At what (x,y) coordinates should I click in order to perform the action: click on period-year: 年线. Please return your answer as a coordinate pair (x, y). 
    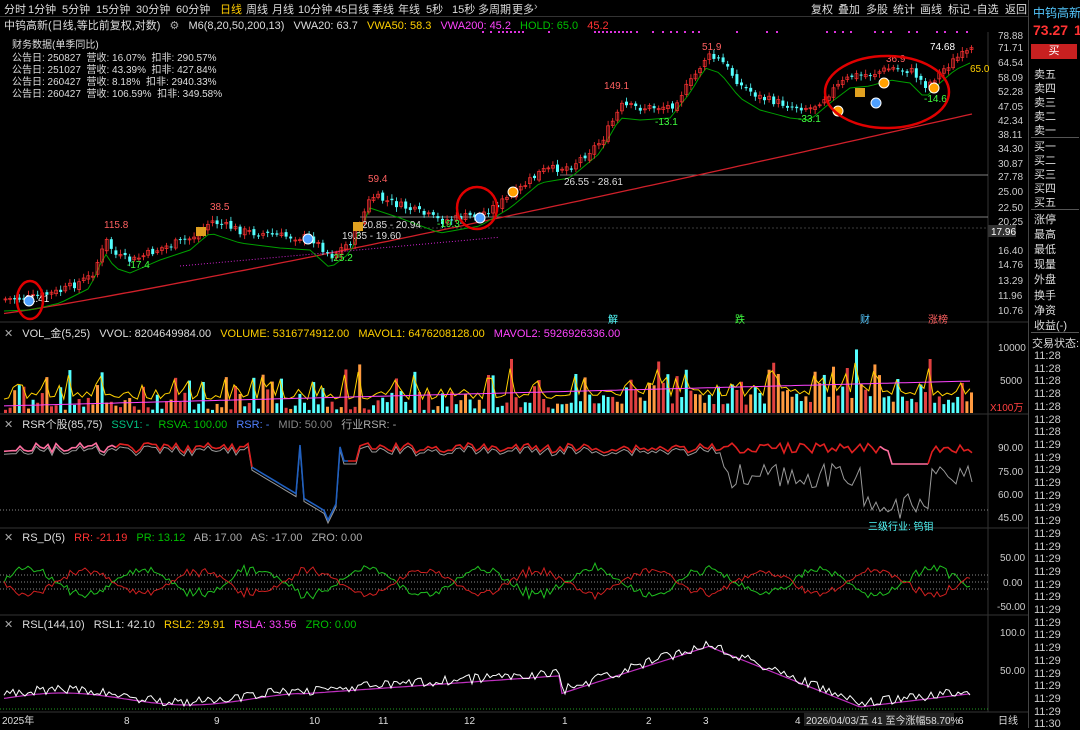
    Looking at the image, I should click on (409, 9).